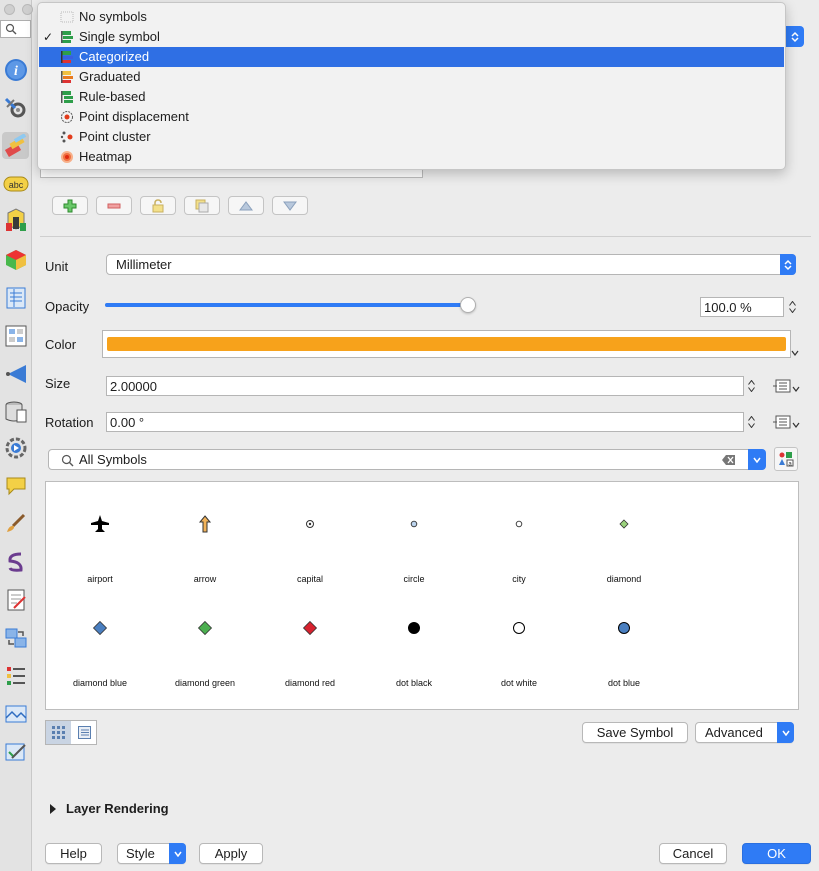 This screenshot has height=871, width=819. Describe the element at coordinates (15, 69) in the screenshot. I see `information-icon: i` at that location.